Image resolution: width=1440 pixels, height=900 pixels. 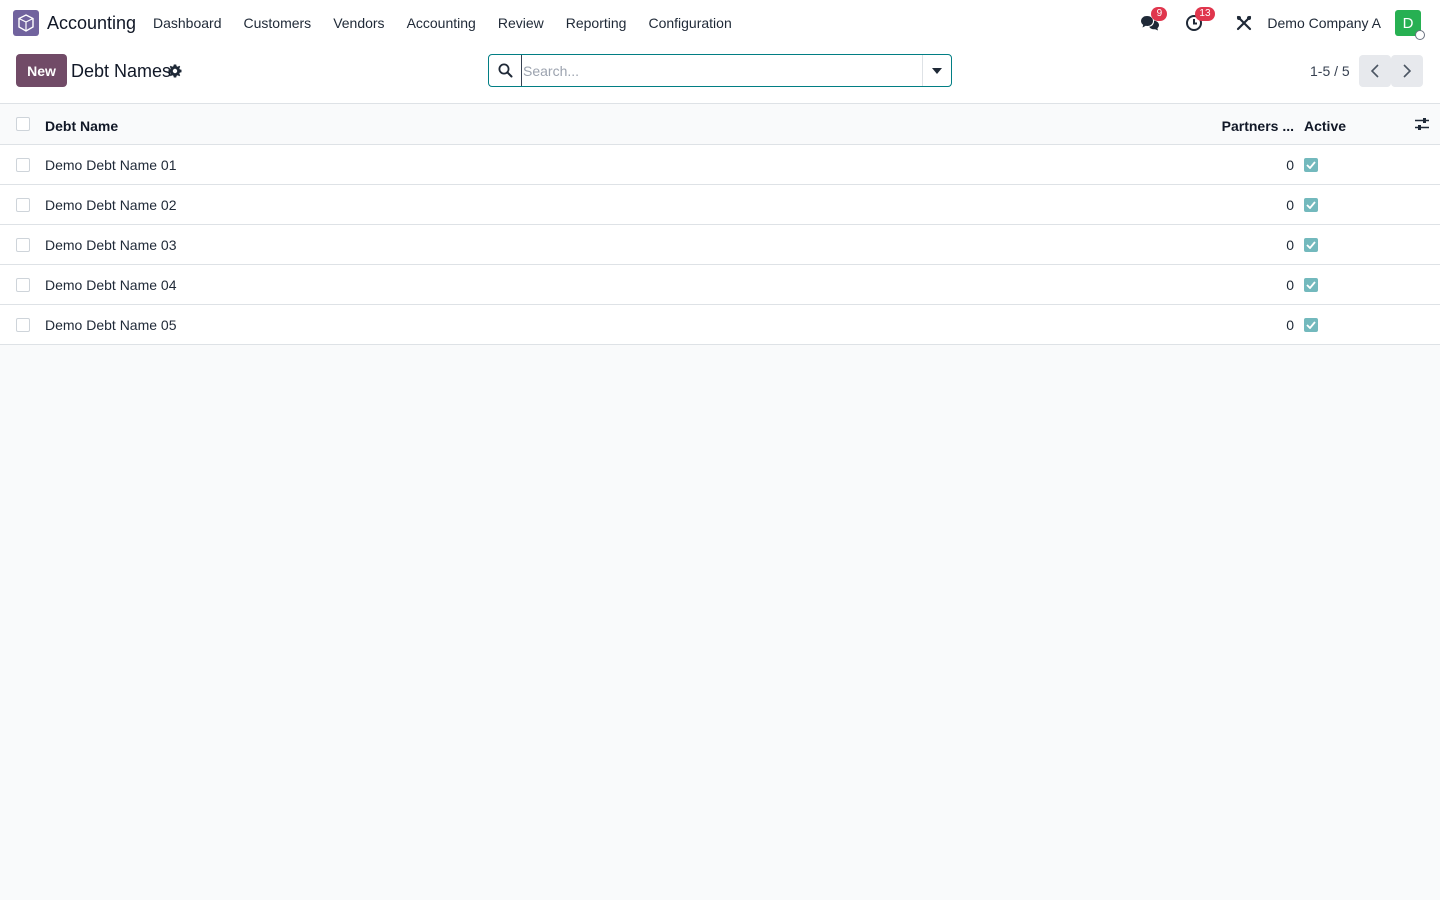 I want to click on search-options-toggle, so click(x=936, y=70).